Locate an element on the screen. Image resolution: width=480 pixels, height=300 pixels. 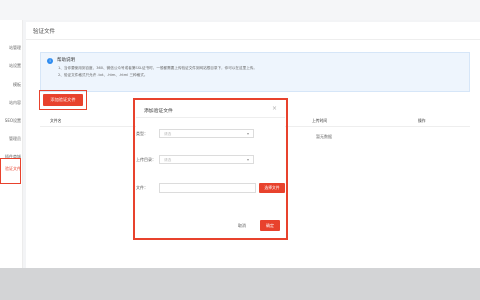
upload-dir-select: 请选 ▾ is located at coordinates (206, 159).